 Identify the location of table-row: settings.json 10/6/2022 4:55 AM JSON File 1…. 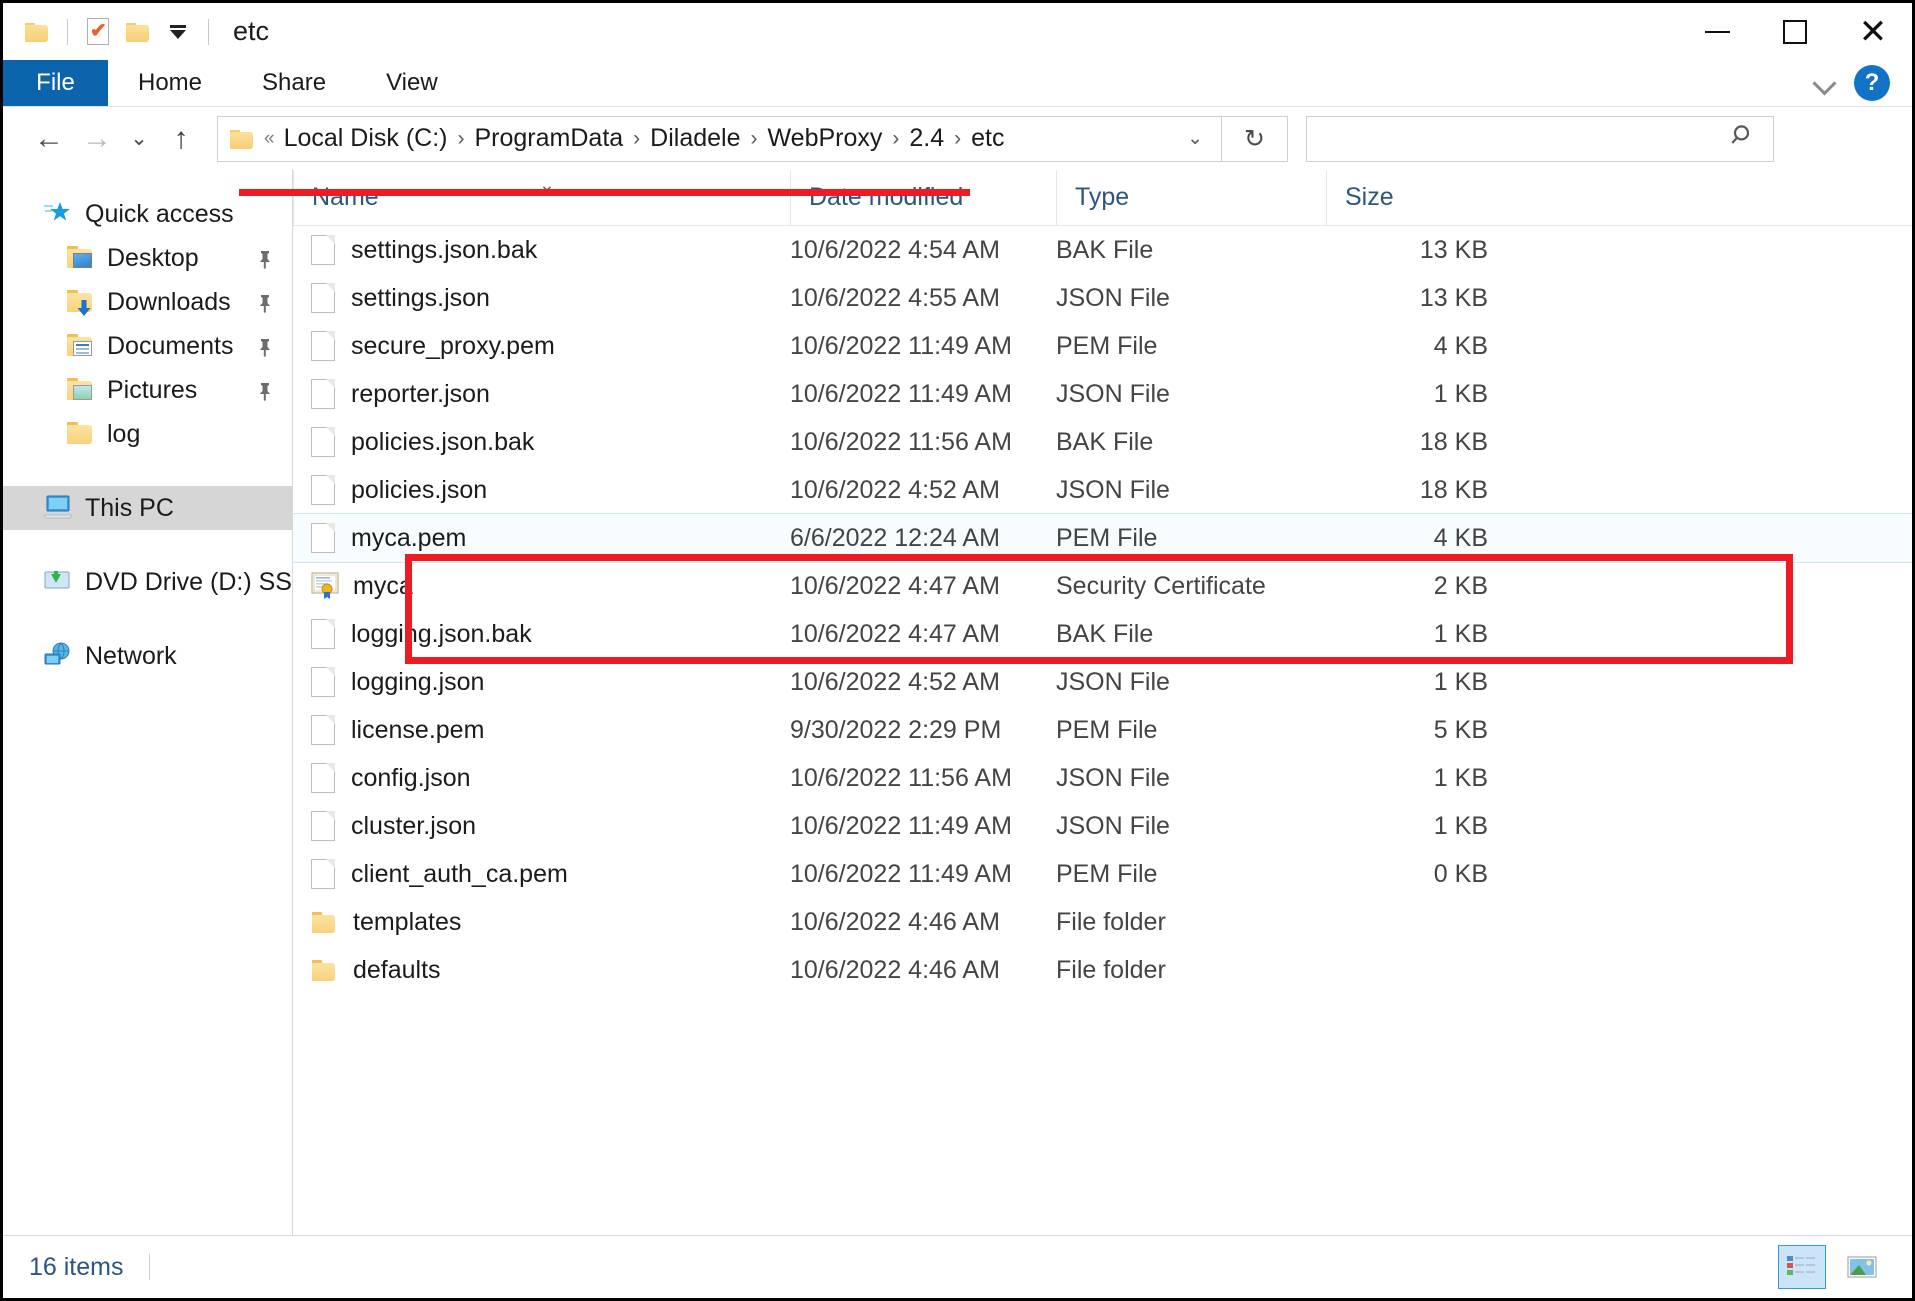
(1102, 298).